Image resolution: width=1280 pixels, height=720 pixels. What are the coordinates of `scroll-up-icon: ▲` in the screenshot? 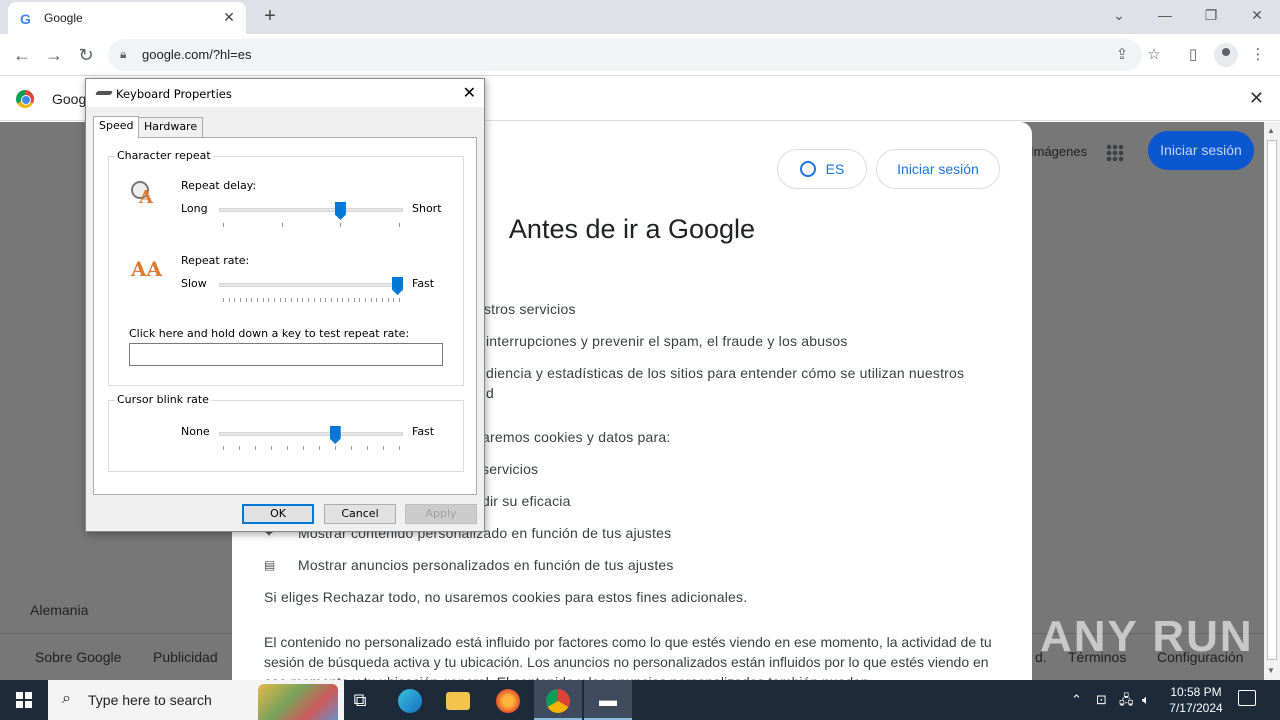 It's located at (1271, 130).